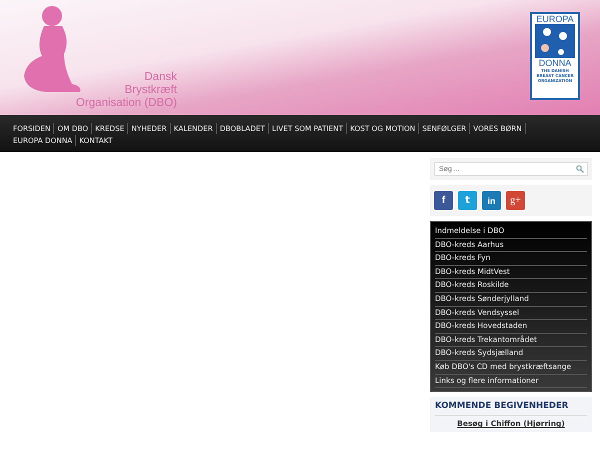  Describe the element at coordinates (443, 200) in the screenshot. I see `facebook-button: f` at that location.